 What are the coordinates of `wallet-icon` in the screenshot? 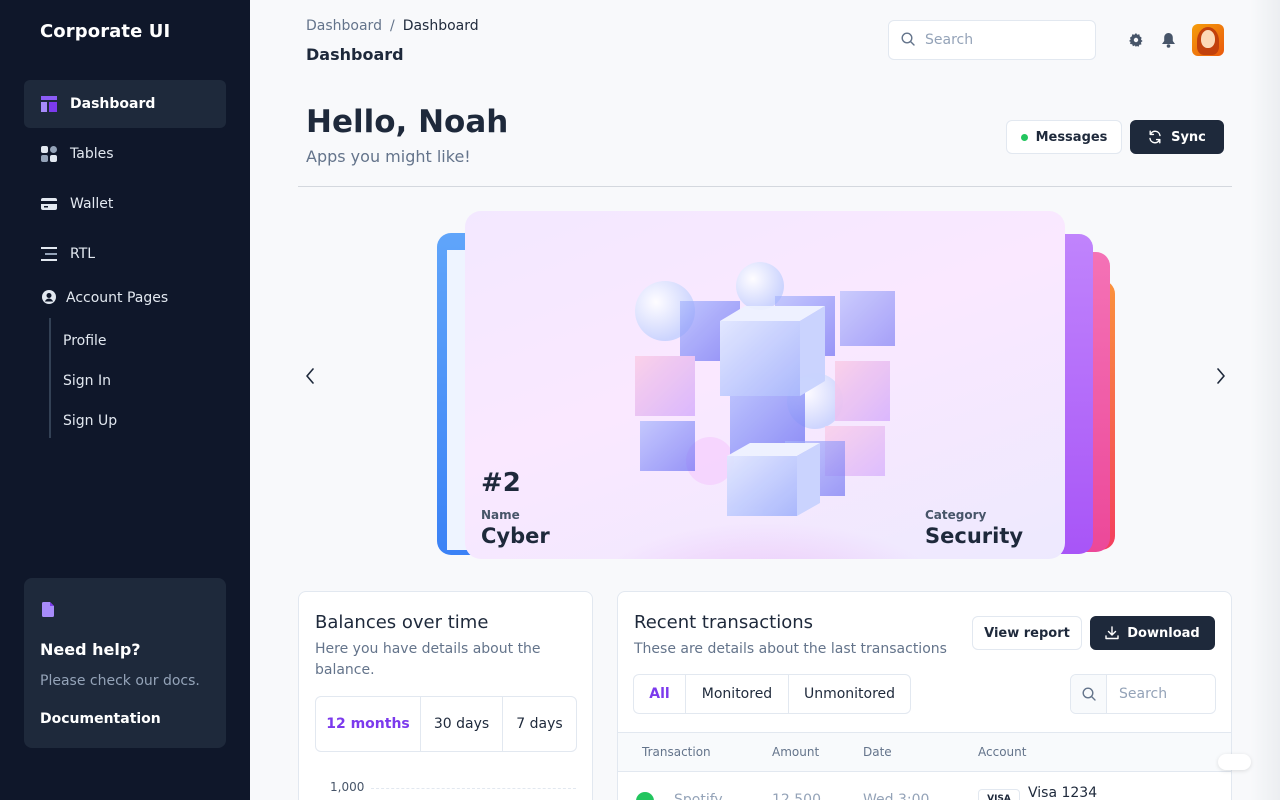 It's located at (49, 204).